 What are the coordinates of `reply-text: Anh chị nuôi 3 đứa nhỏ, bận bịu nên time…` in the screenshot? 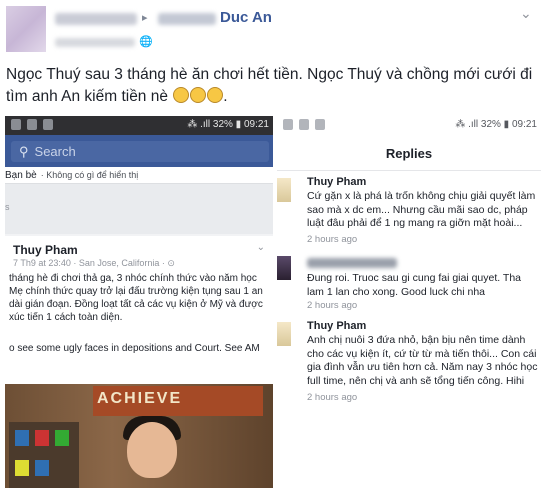 It's located at (422, 360).